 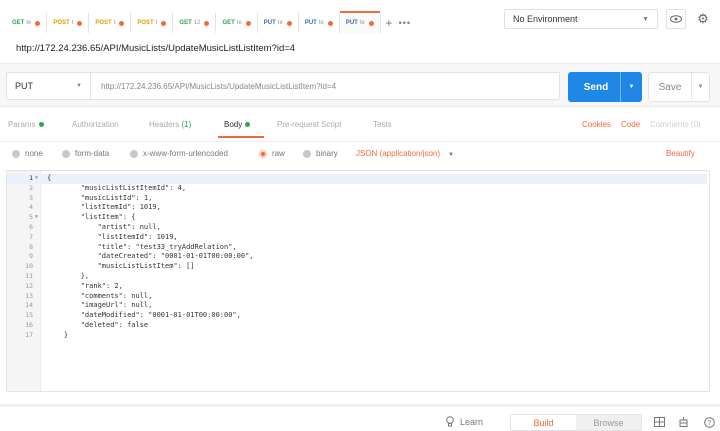 I want to click on request-tab: GET 12, so click(x=195, y=23).